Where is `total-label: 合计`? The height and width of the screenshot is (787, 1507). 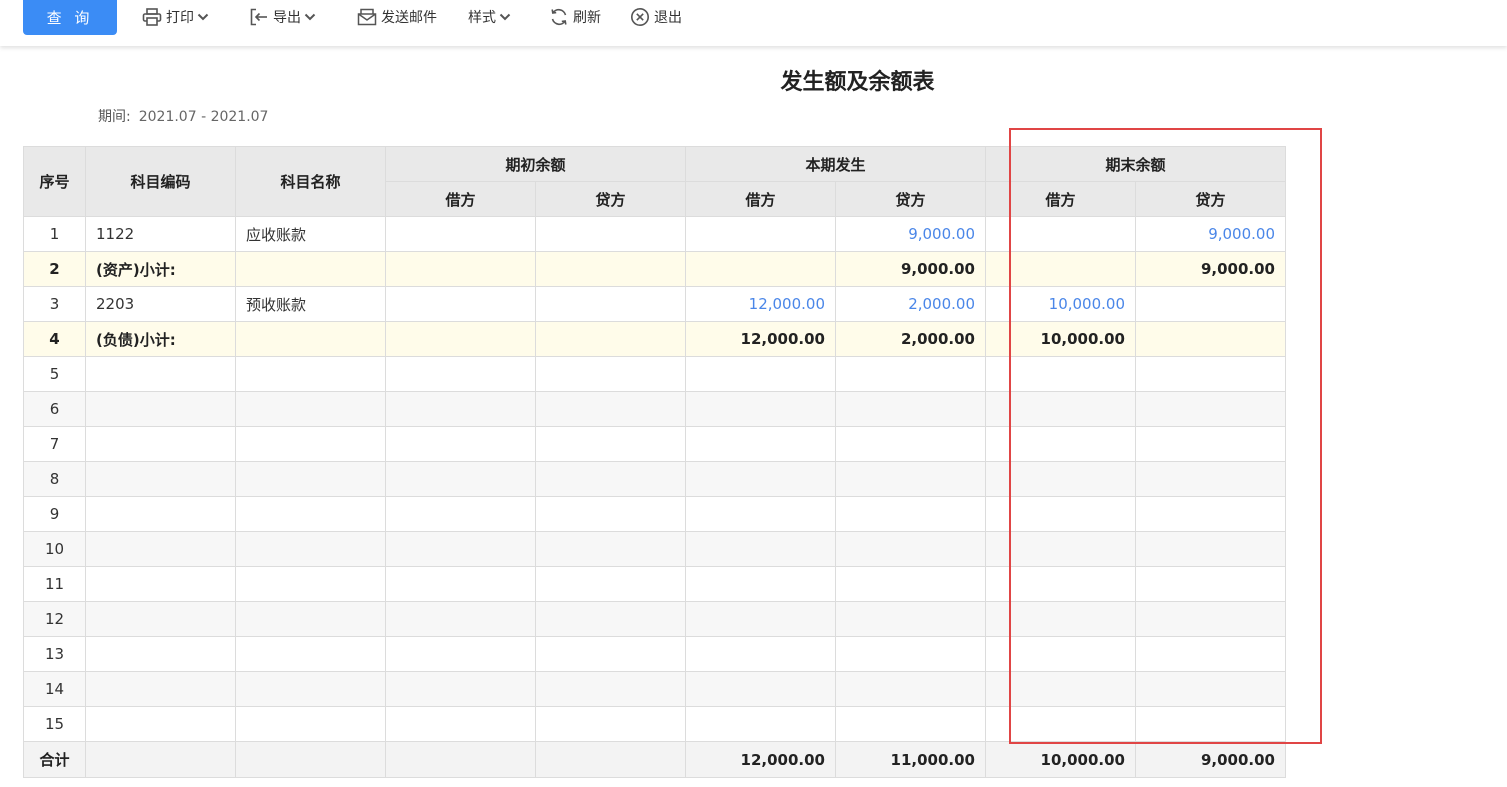 total-label: 合计 is located at coordinates (54, 759).